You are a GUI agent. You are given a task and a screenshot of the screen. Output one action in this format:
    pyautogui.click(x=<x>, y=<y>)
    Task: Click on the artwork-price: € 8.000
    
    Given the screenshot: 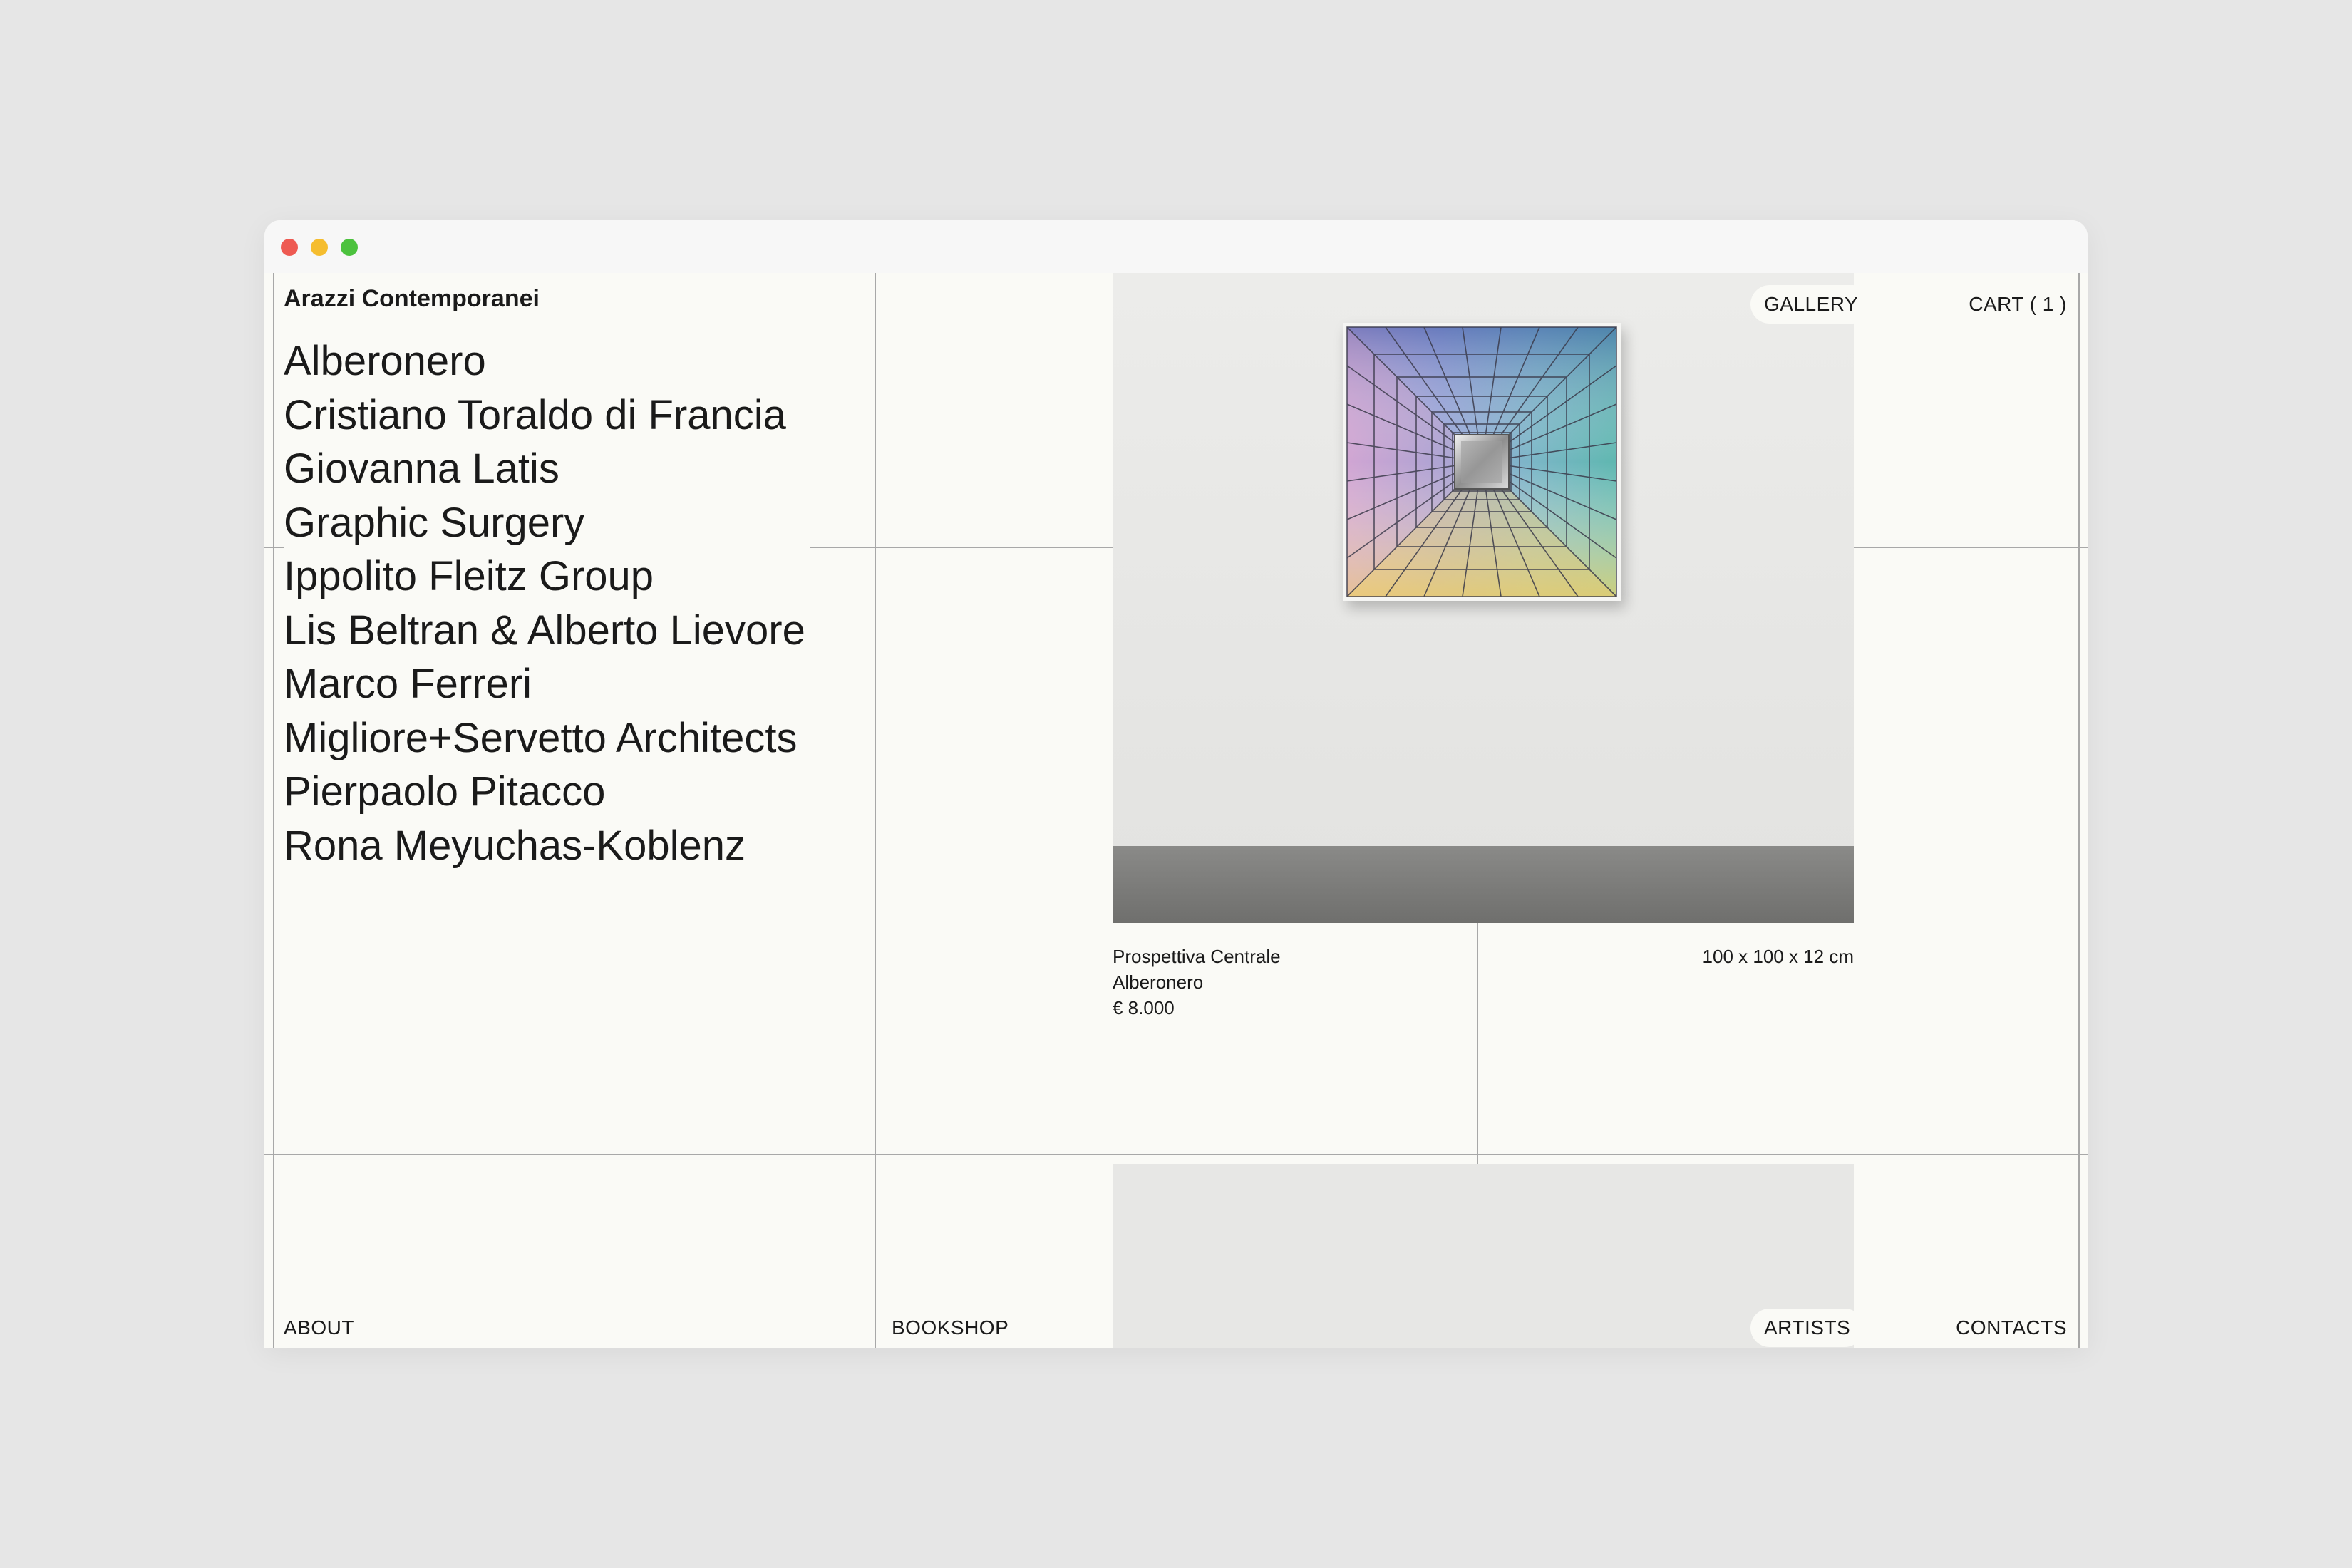 What is the action you would take?
    pyautogui.click(x=1144, y=1008)
    